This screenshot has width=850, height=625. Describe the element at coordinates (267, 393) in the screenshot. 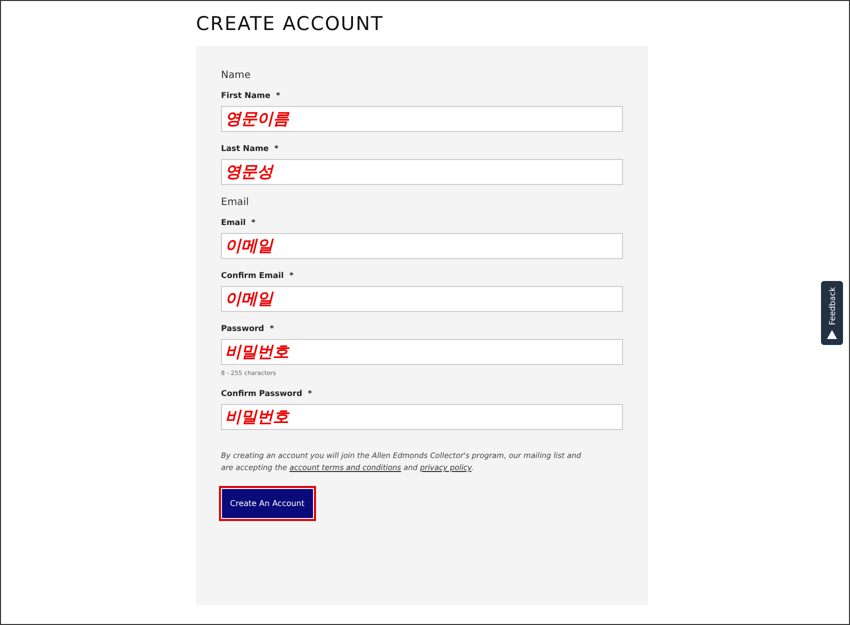

I see `field-label: Confirm Password *` at that location.